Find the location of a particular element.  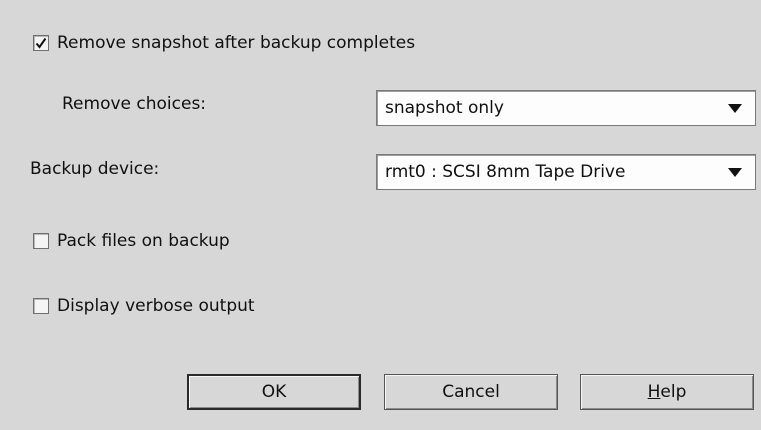

backup-device-select: rmt0 : SCSI 8mm Tape Drive is located at coordinates (566, 172).